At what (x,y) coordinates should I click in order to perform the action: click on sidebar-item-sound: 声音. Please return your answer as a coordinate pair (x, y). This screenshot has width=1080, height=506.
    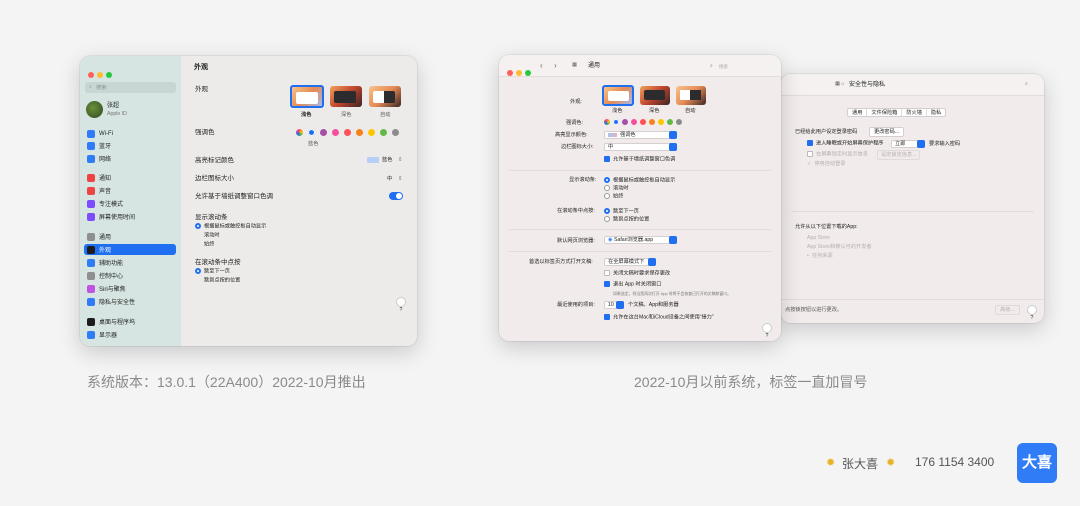
    Looking at the image, I should click on (130, 190).